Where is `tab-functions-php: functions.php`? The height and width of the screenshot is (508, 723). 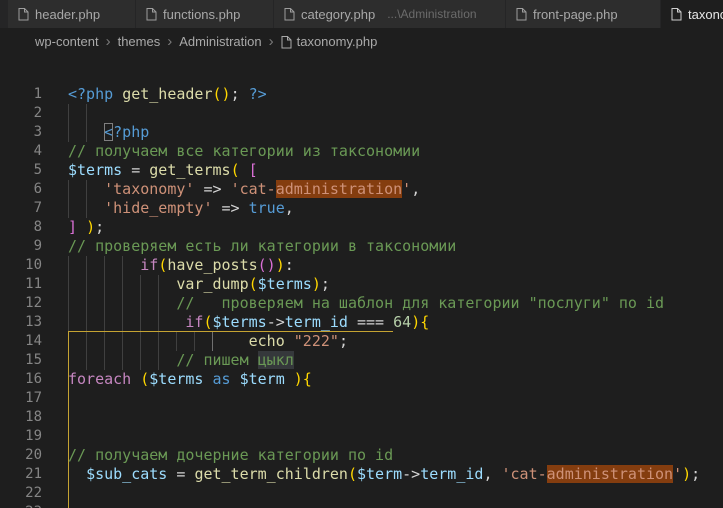 tab-functions-php: functions.php is located at coordinates (204, 14).